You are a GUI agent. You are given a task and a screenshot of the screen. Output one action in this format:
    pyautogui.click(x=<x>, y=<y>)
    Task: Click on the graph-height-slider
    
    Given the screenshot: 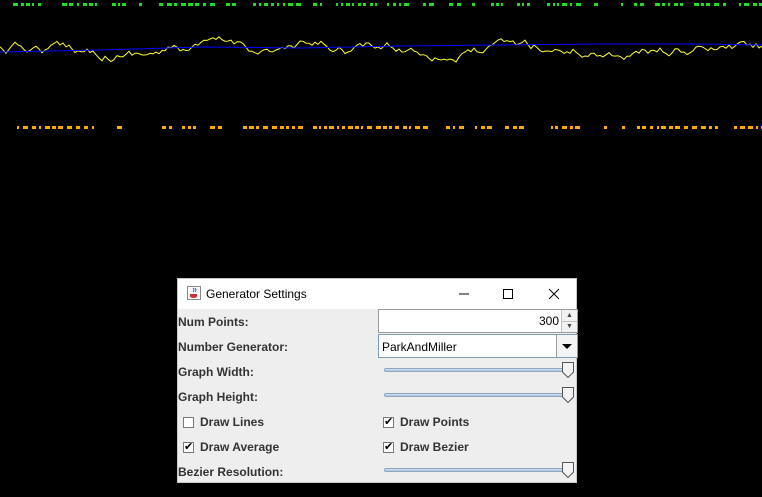 What is the action you would take?
    pyautogui.click(x=479, y=395)
    